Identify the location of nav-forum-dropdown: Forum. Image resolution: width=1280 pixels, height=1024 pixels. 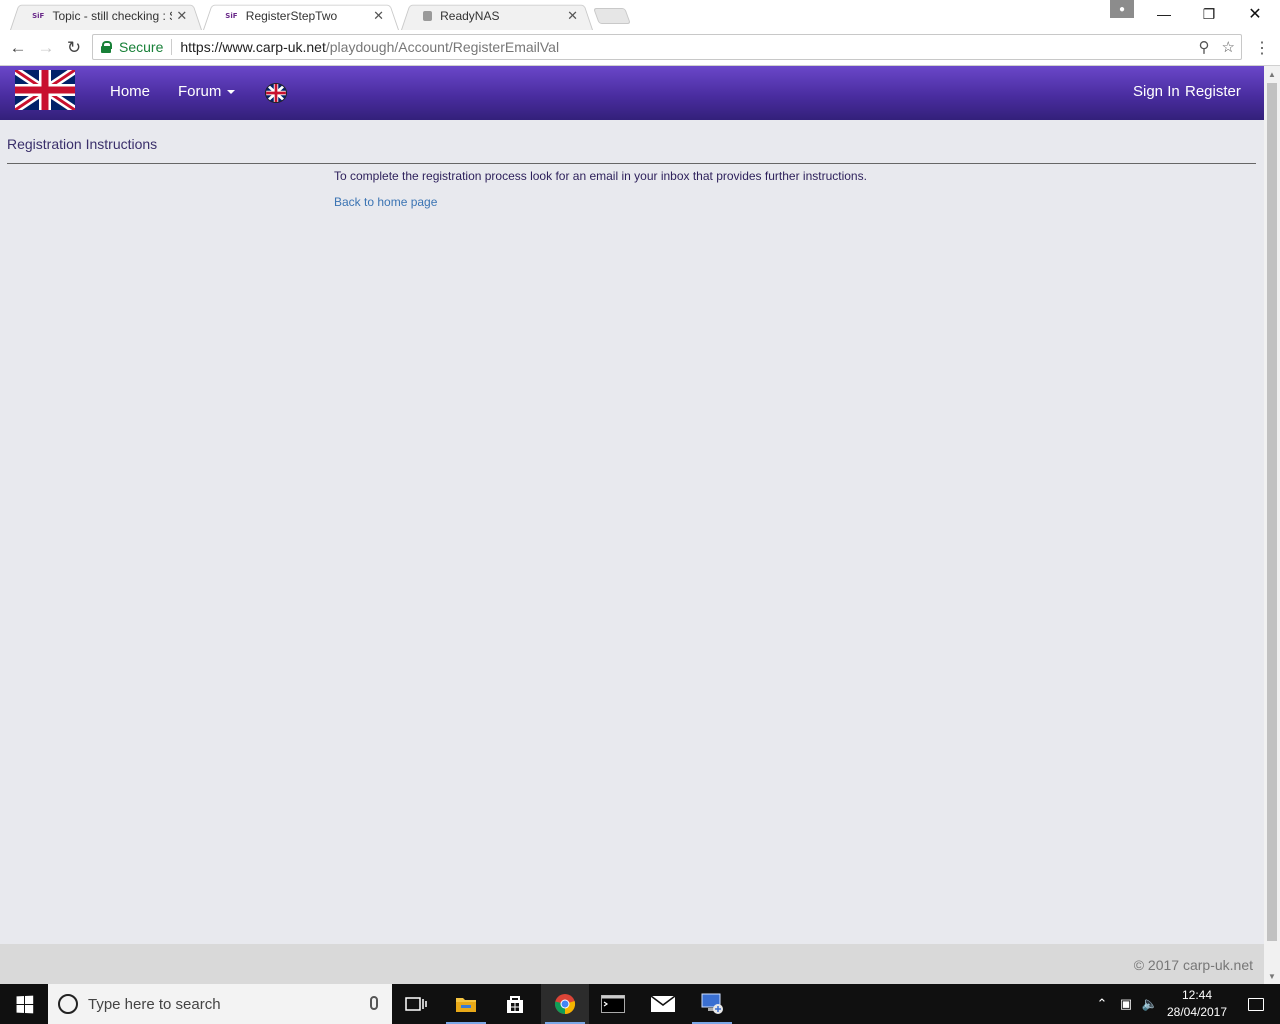
(207, 91).